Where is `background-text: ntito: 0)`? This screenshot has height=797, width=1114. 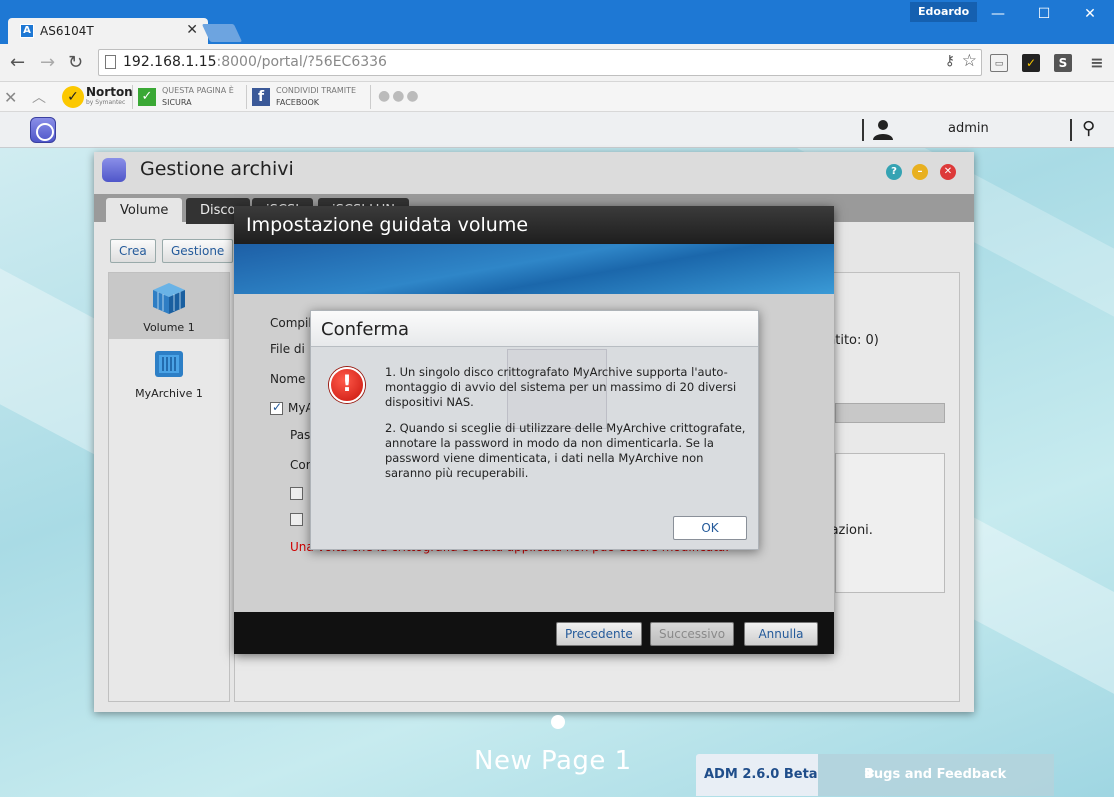 background-text: ntito: 0) is located at coordinates (853, 340).